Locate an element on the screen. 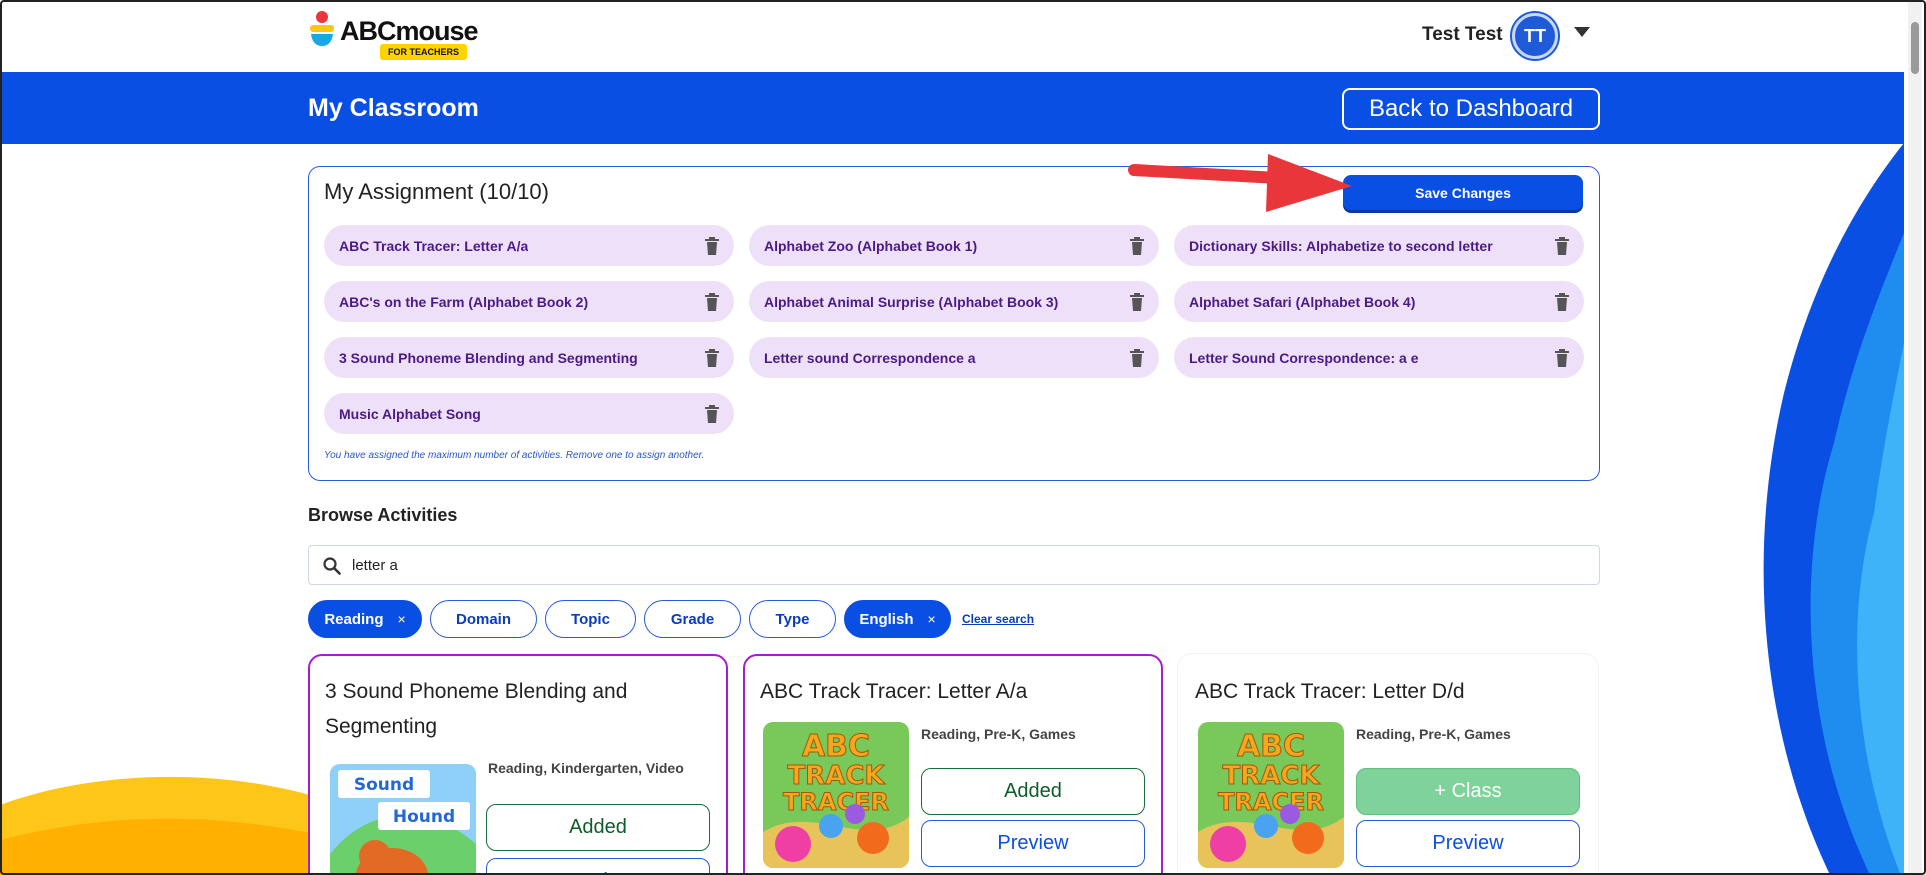 The width and height of the screenshot is (1926, 875). user-name: Test Test is located at coordinates (1462, 35).